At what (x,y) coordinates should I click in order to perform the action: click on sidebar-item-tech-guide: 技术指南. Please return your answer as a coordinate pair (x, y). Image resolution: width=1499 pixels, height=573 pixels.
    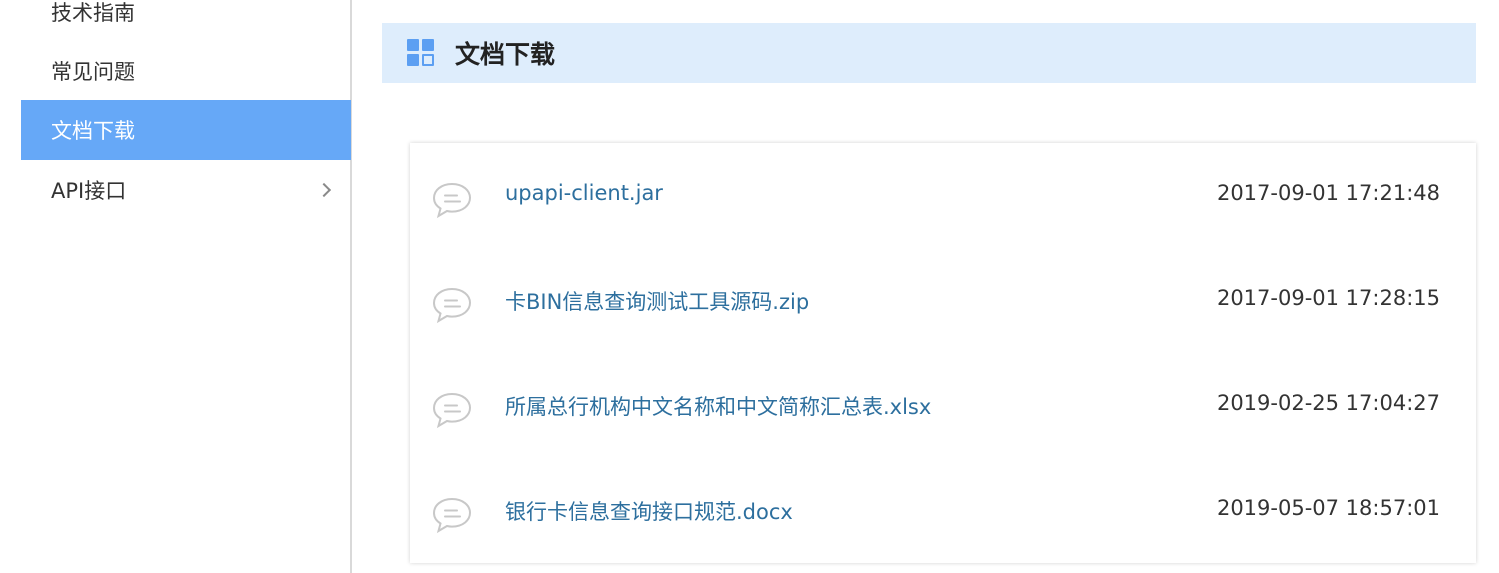
    Looking at the image, I should click on (186, 21).